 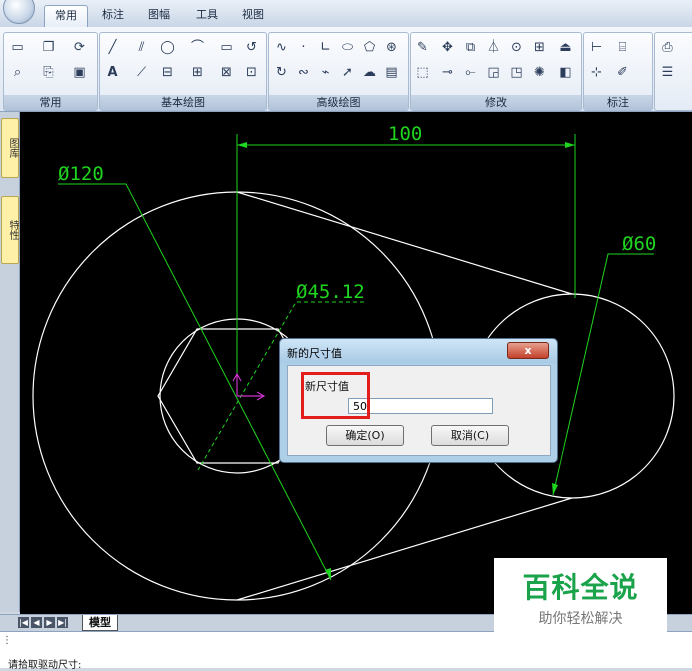 I want to click on panel-annotate: ⊢ ⌸ ⊹ ✐ 标注, so click(x=618, y=71).